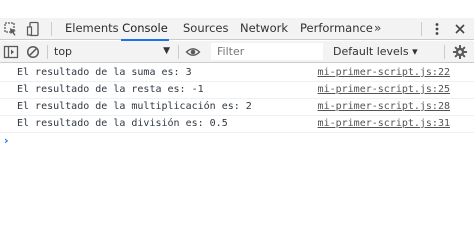  I want to click on console-filter-input, so click(267, 51).